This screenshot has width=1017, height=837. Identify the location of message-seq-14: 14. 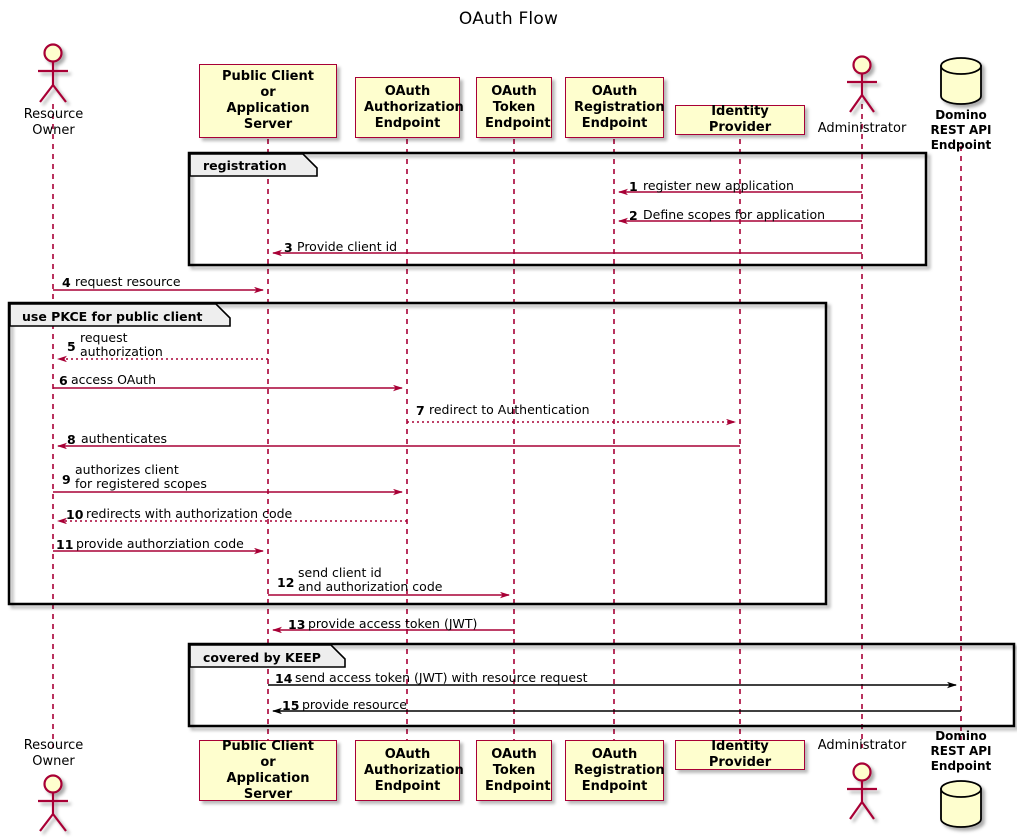
(284, 678).